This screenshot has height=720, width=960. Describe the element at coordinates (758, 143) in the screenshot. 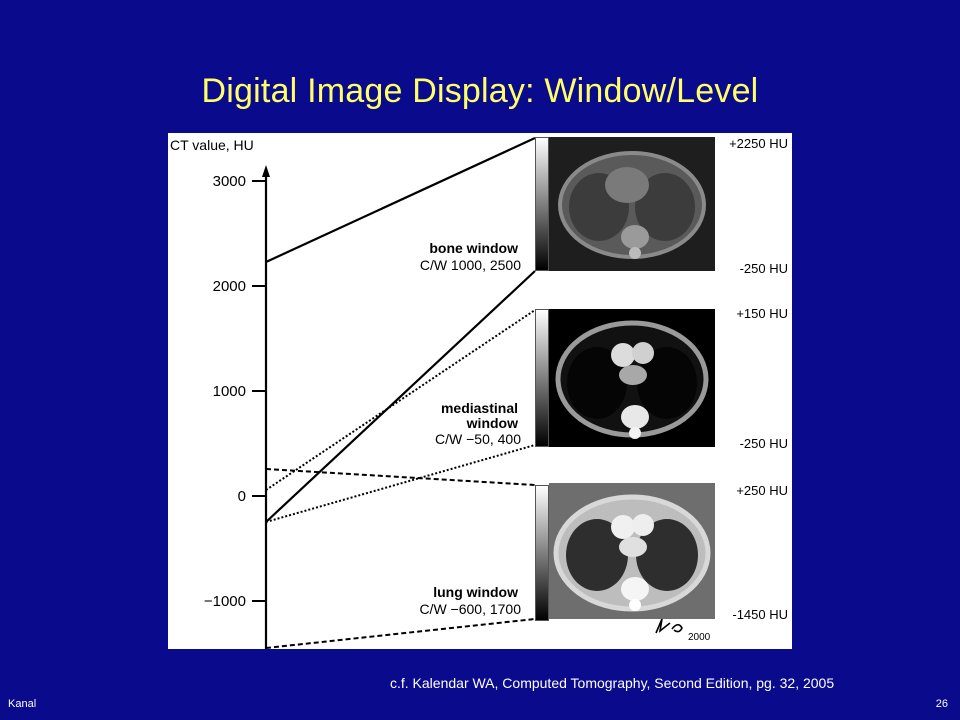

I see `bone-window-top-hu: +2250 HU` at that location.